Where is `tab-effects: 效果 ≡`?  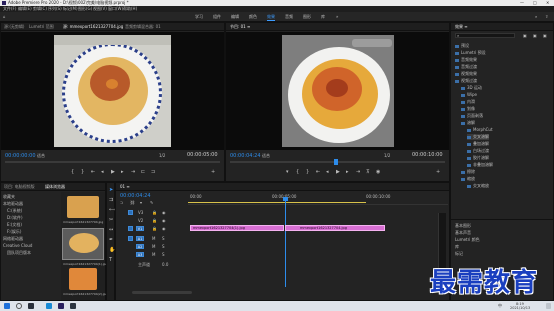 tab-effects: 效果 ≡ is located at coordinates (461, 27).